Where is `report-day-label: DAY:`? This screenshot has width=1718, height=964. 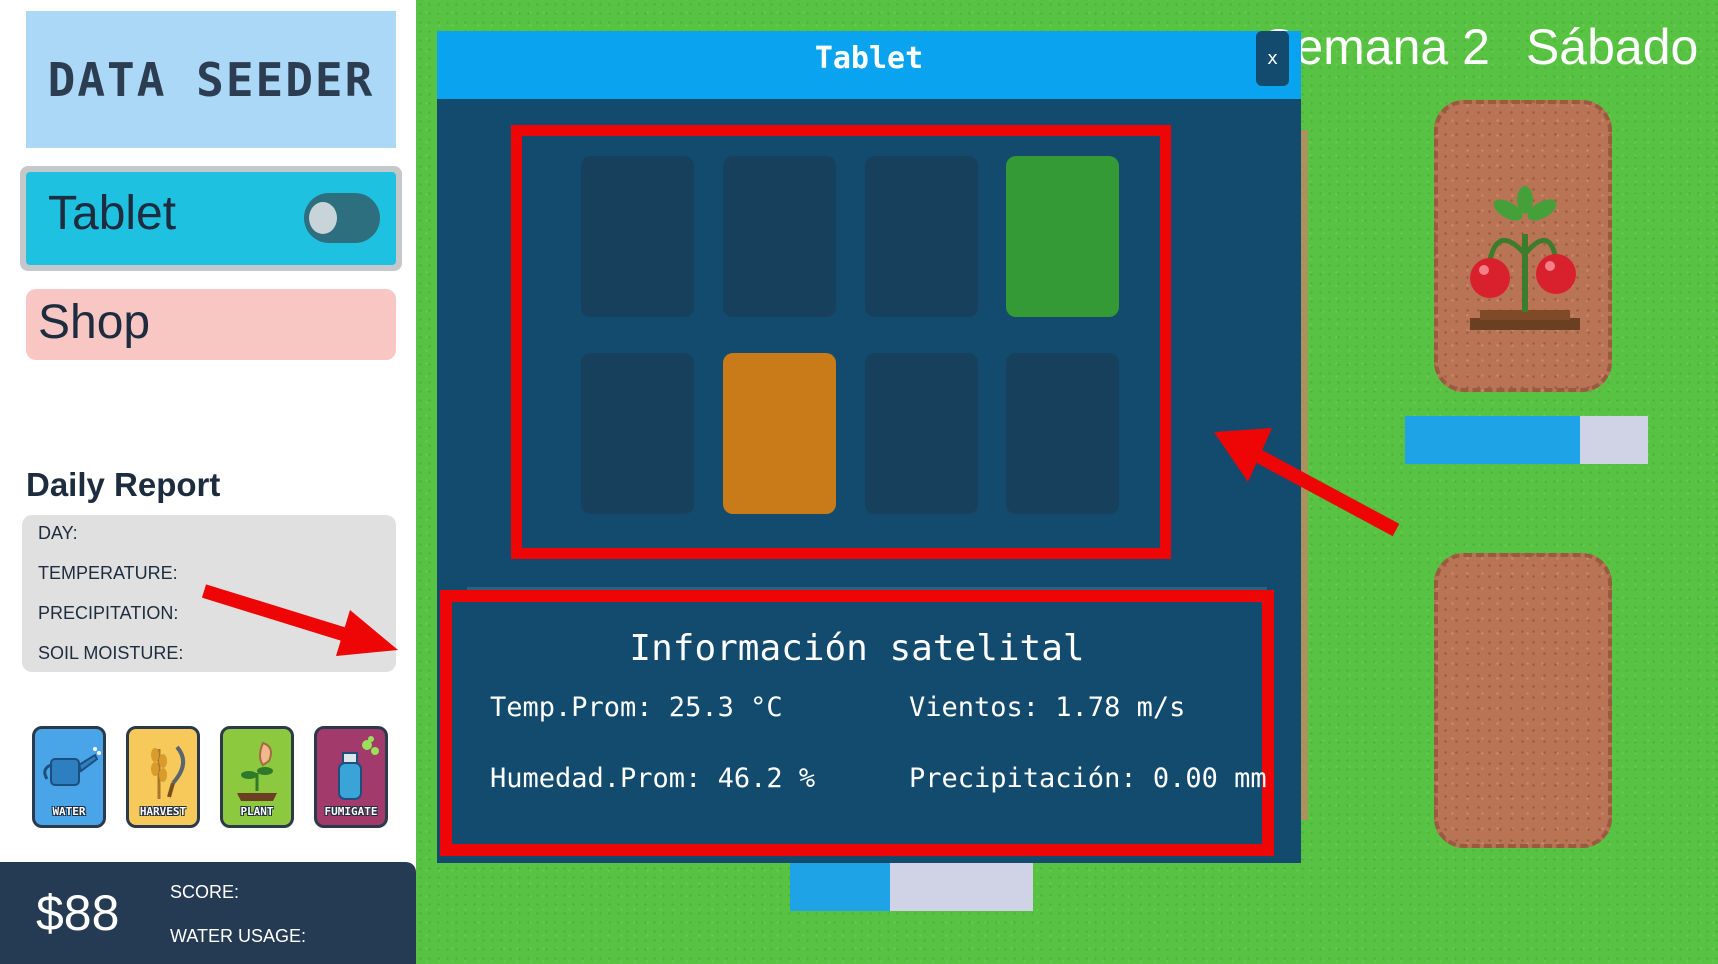 report-day-label: DAY: is located at coordinates (58, 533).